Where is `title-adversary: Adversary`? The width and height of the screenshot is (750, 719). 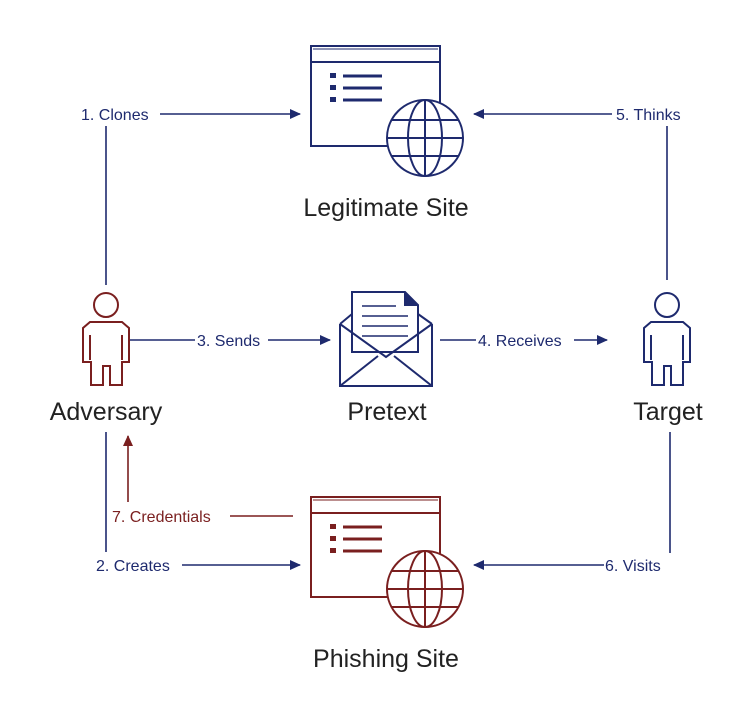 title-adversary: Adversary is located at coordinates (106, 412).